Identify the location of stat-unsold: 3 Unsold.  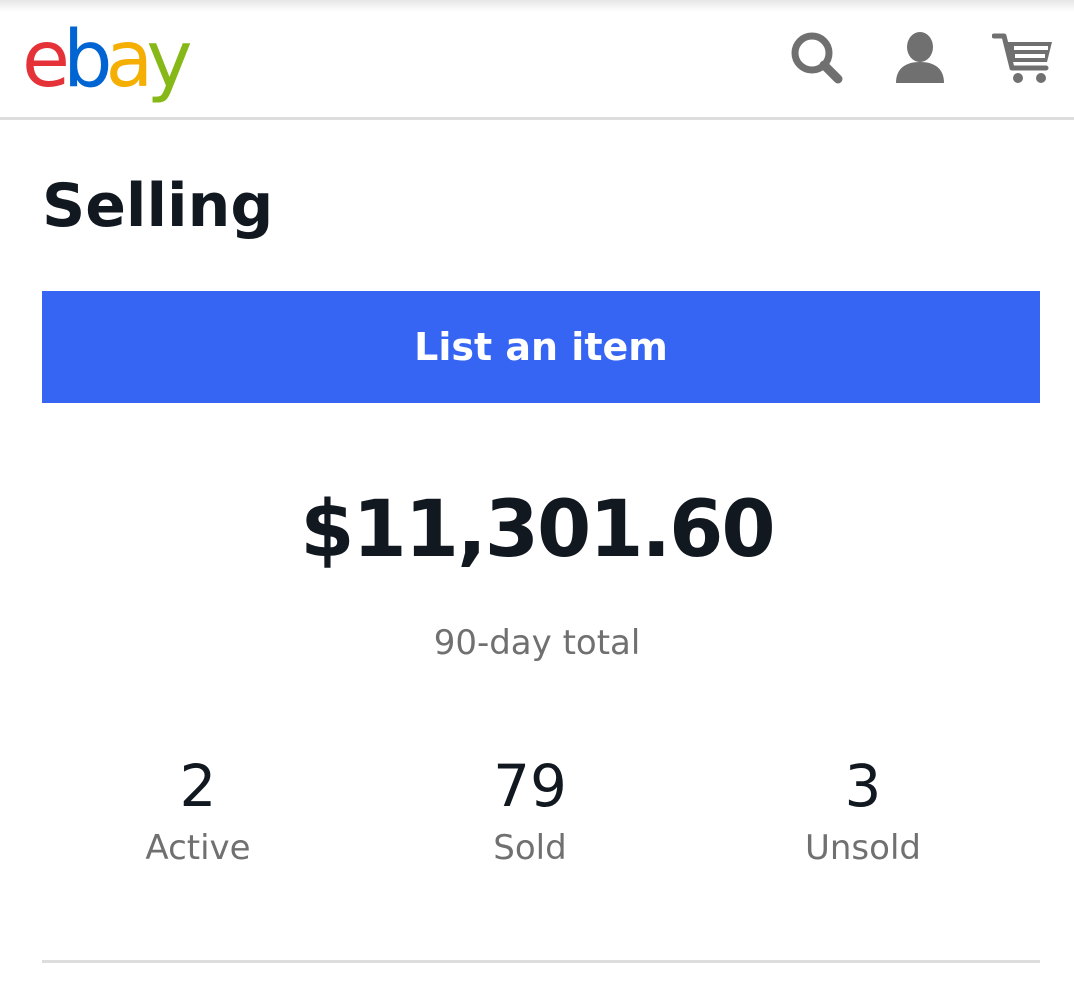
(863, 811).